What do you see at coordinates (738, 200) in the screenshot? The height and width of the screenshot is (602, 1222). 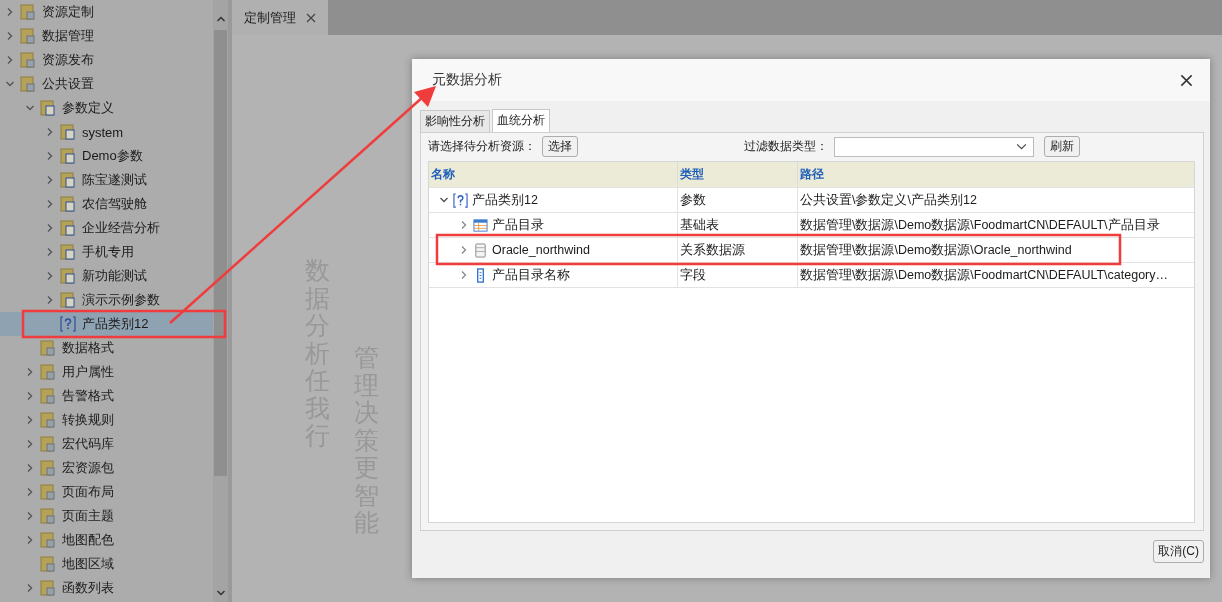 I see `table-cell: 参数` at bounding box center [738, 200].